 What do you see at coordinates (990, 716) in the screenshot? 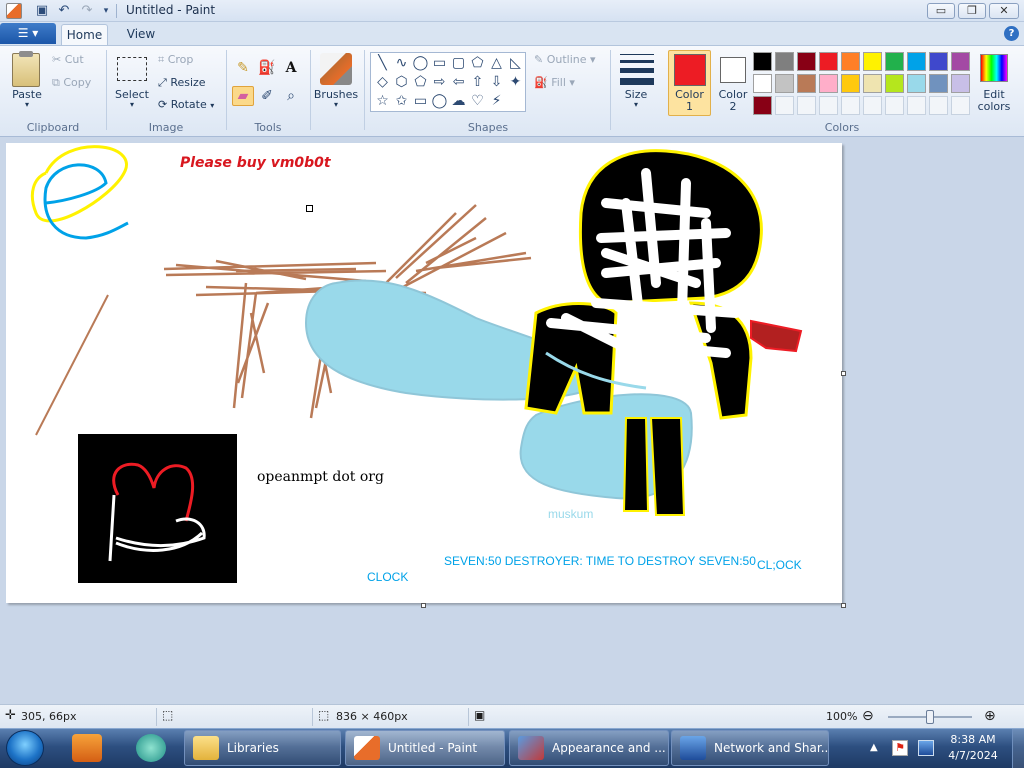
I see `zoom-in-icon: ⊕` at bounding box center [990, 716].